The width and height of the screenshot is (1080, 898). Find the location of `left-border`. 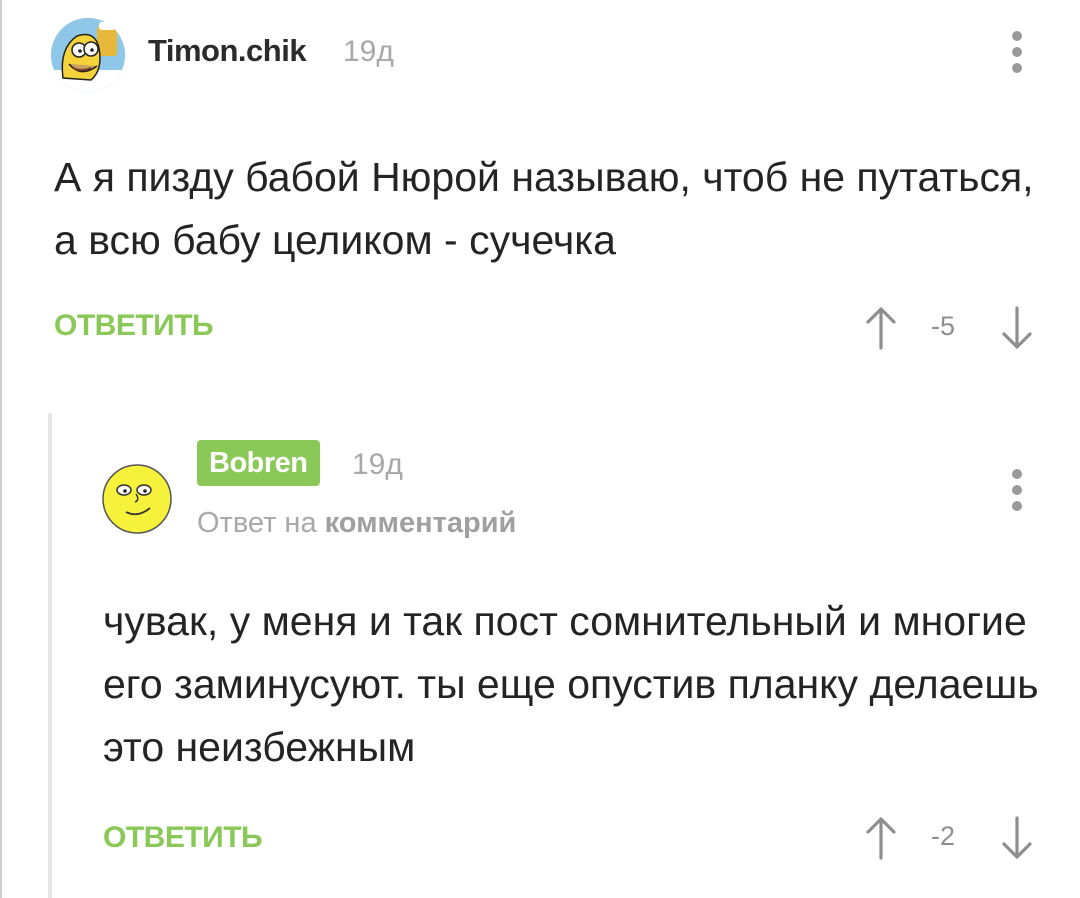

left-border is located at coordinates (1, 449).